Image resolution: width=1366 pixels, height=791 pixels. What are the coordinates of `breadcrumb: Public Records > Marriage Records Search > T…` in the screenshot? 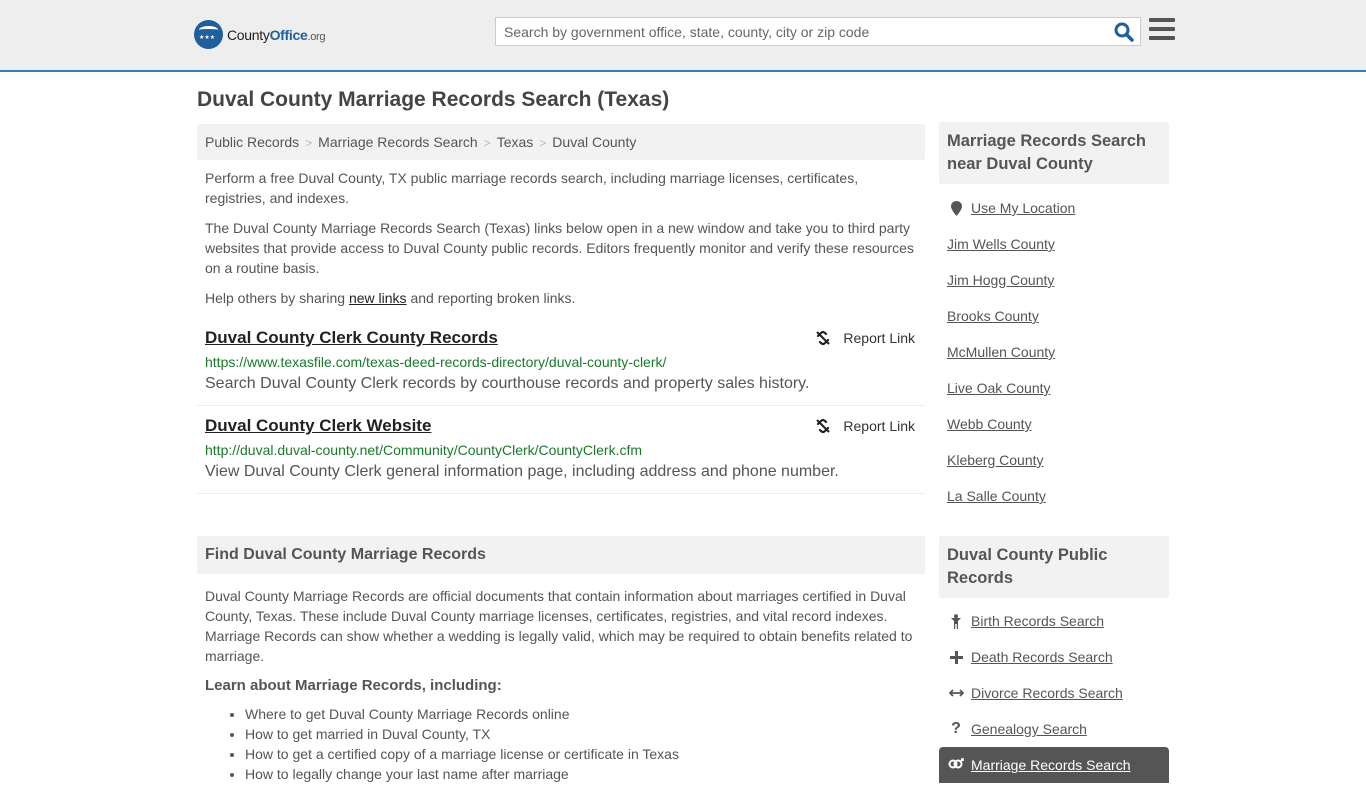 It's located at (561, 142).